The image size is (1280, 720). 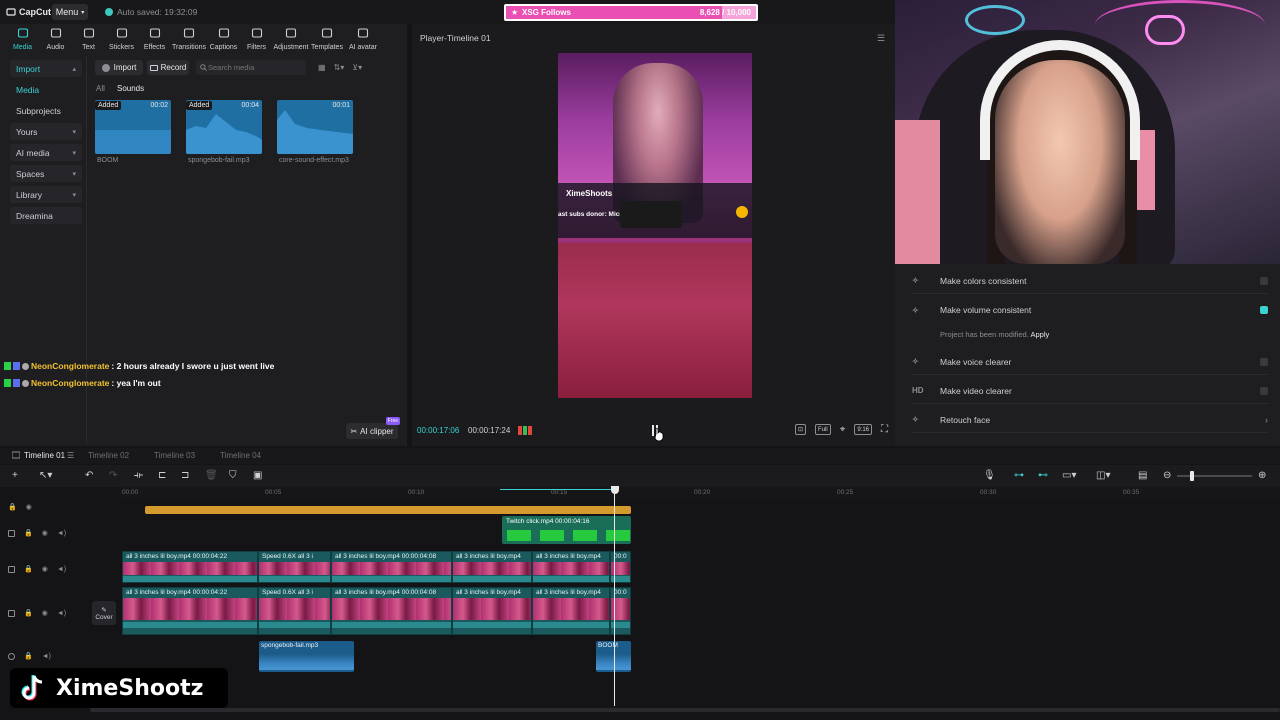 I want to click on filter-sounds-tab: Sounds, so click(x=130, y=88).